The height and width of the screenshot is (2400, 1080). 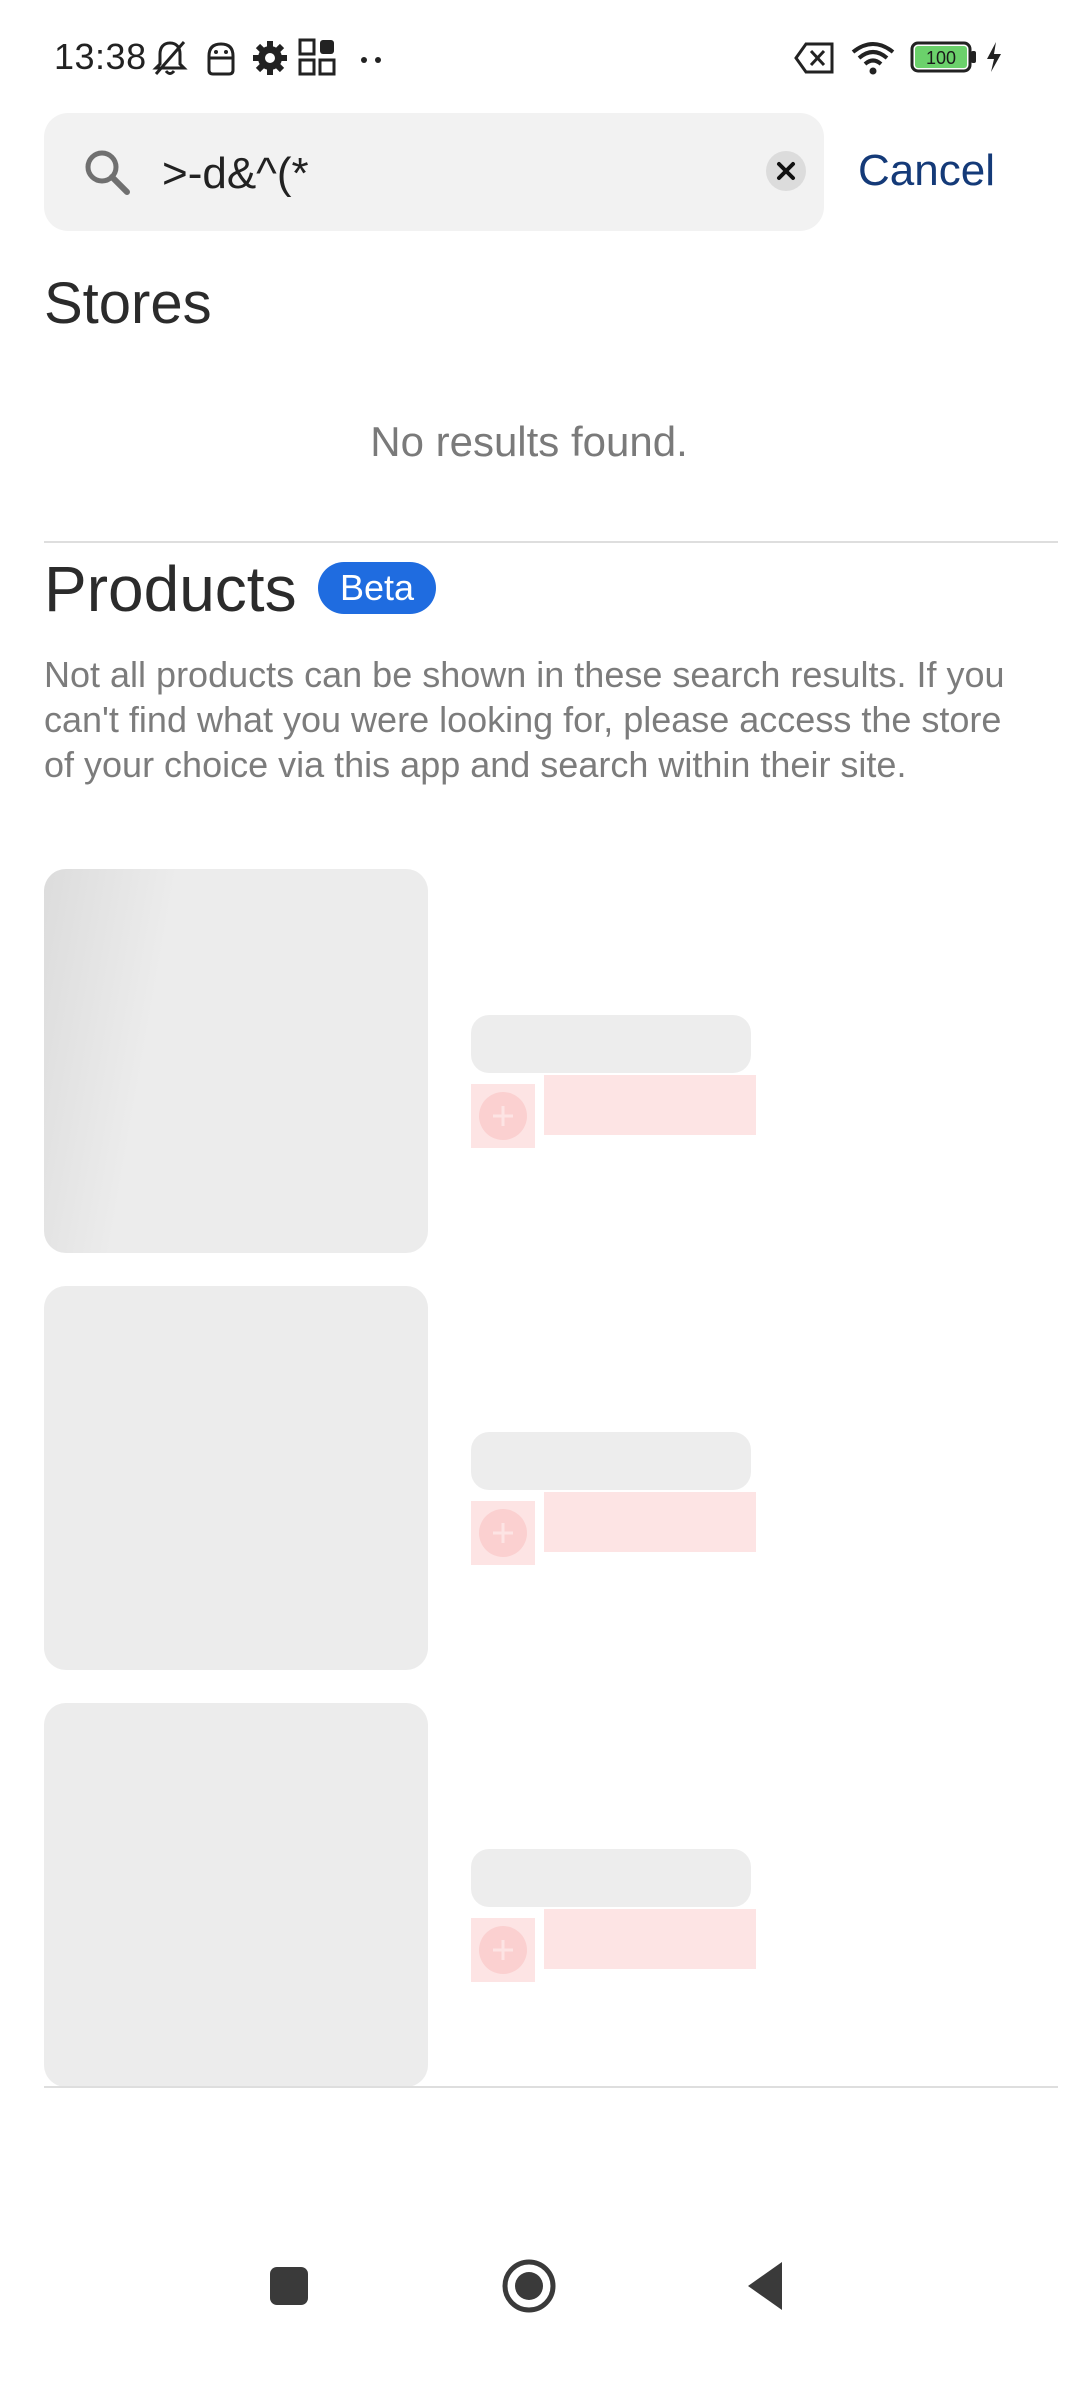 What do you see at coordinates (765, 2288) in the screenshot?
I see `back-triangle-icon` at bounding box center [765, 2288].